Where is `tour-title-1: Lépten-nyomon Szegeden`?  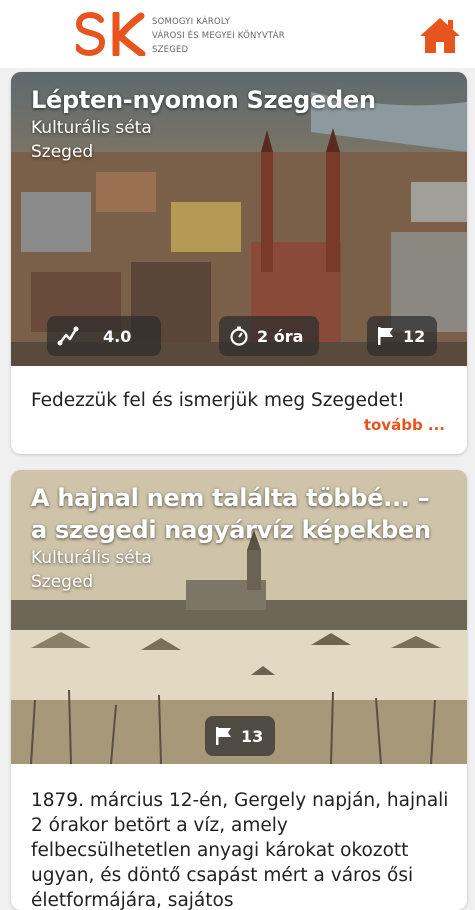 tour-title-1: Lépten-nyomon Szegeden is located at coordinates (203, 100).